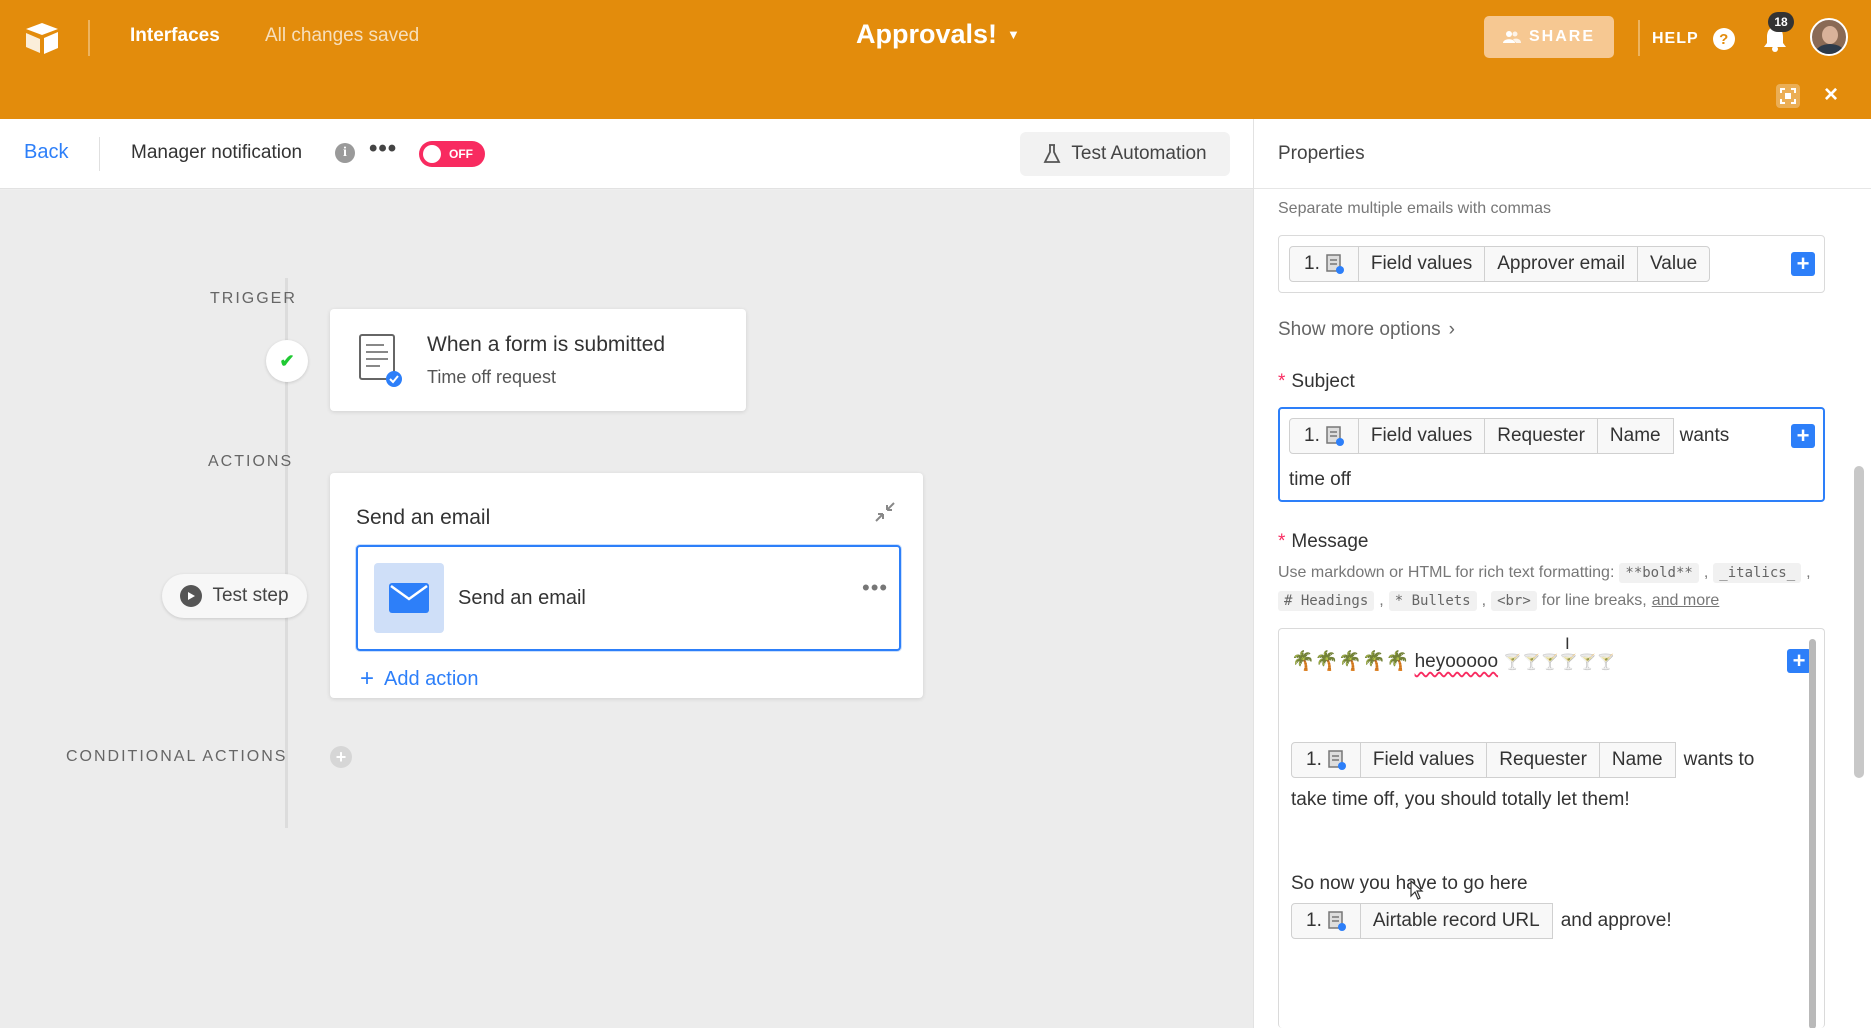 This screenshot has width=1871, height=1028. What do you see at coordinates (1326, 601) in the screenshot?
I see `hint-code: # Headings` at bounding box center [1326, 601].